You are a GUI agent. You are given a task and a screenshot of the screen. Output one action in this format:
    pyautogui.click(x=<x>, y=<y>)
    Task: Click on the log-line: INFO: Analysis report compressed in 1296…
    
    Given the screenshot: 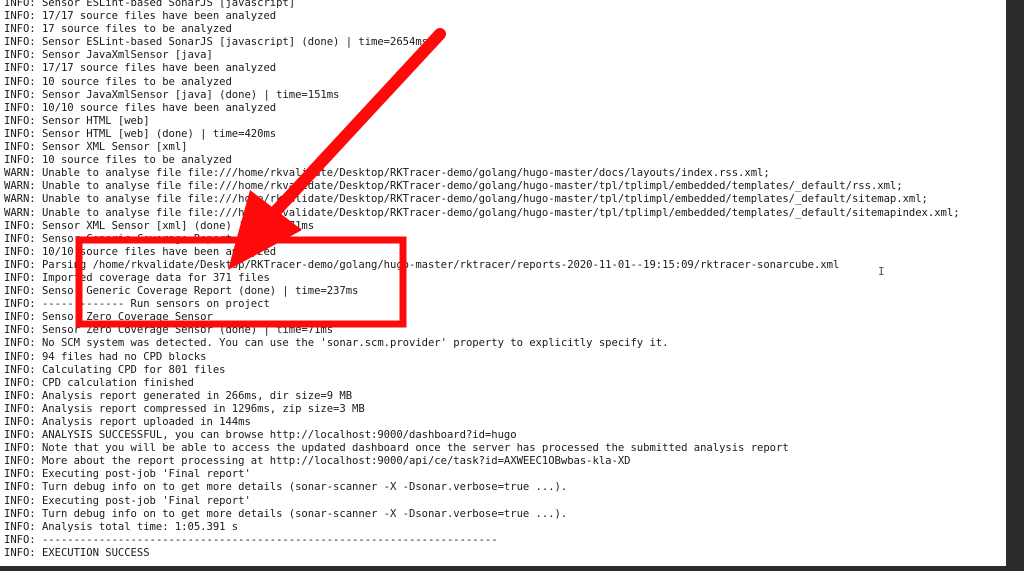 What is the action you would take?
    pyautogui.click(x=184, y=408)
    